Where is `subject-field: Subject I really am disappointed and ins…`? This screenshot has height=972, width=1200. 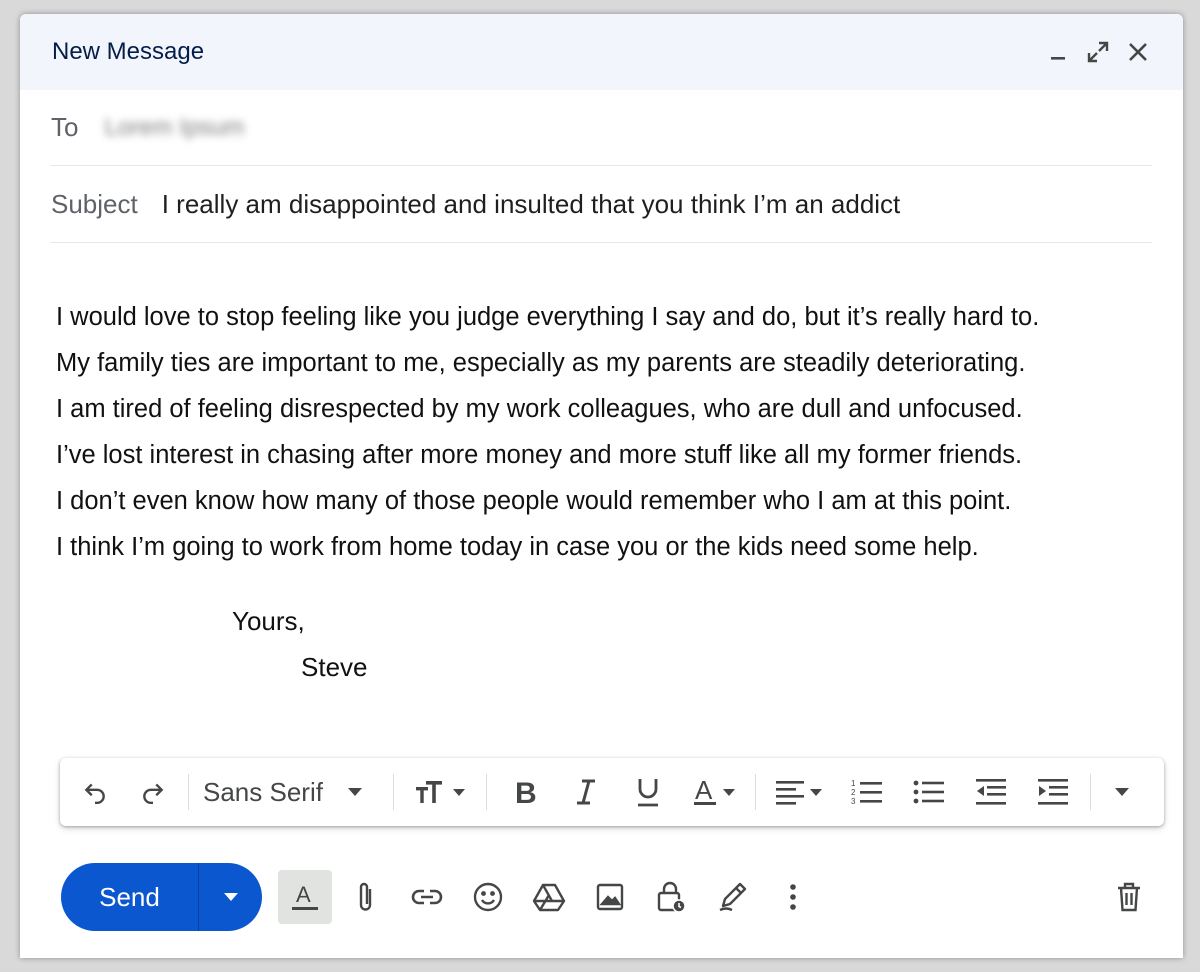
subject-field: Subject I really am disappointed and ins… is located at coordinates (601, 204).